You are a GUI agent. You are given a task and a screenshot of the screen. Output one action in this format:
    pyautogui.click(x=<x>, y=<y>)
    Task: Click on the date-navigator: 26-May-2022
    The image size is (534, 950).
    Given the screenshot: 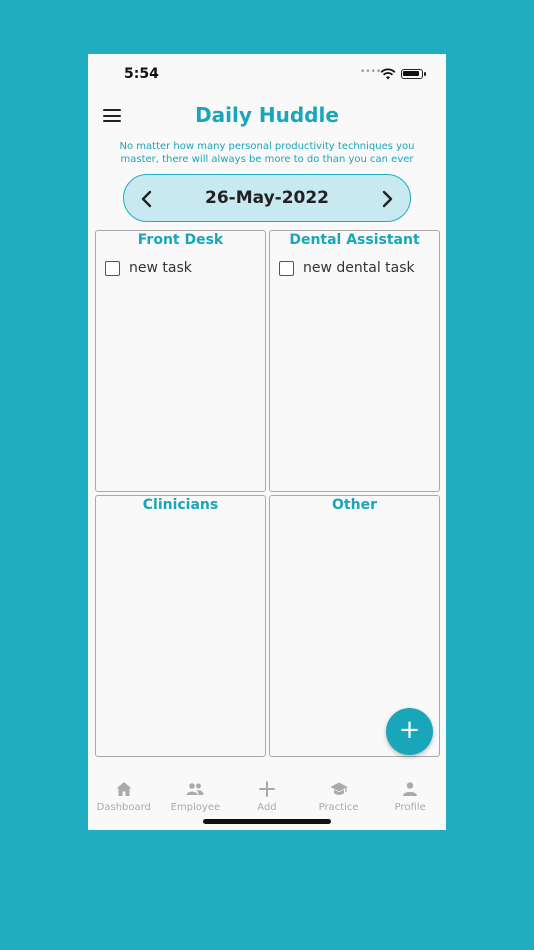 What is the action you would take?
    pyautogui.click(x=267, y=198)
    